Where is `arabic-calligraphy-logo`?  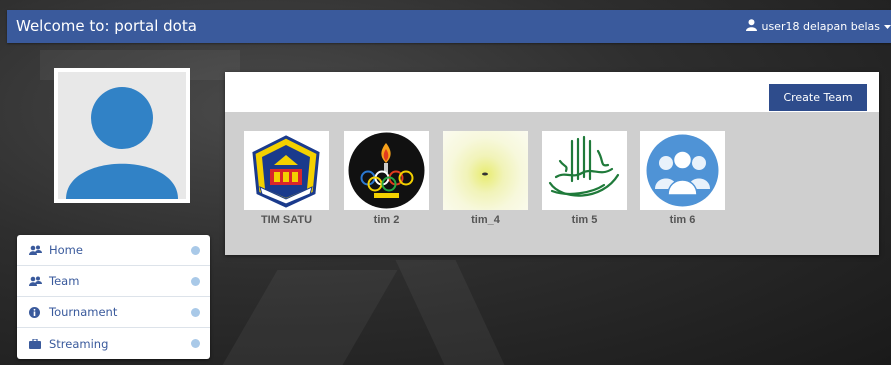
arabic-calligraphy-logo is located at coordinates (584, 170).